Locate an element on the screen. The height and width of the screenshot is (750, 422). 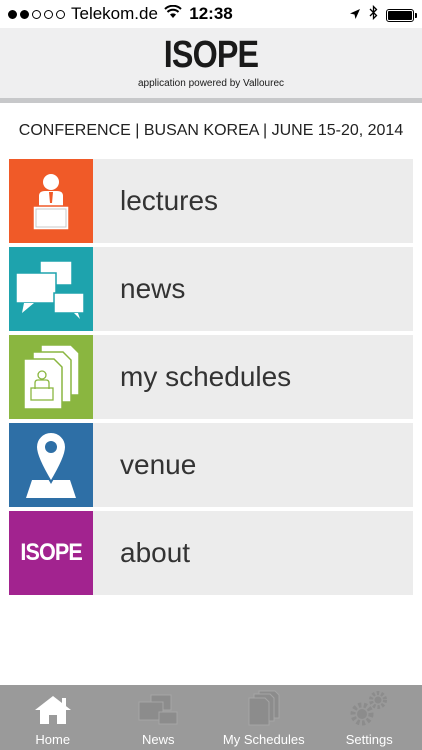
tab-news: News is located at coordinates (159, 717).